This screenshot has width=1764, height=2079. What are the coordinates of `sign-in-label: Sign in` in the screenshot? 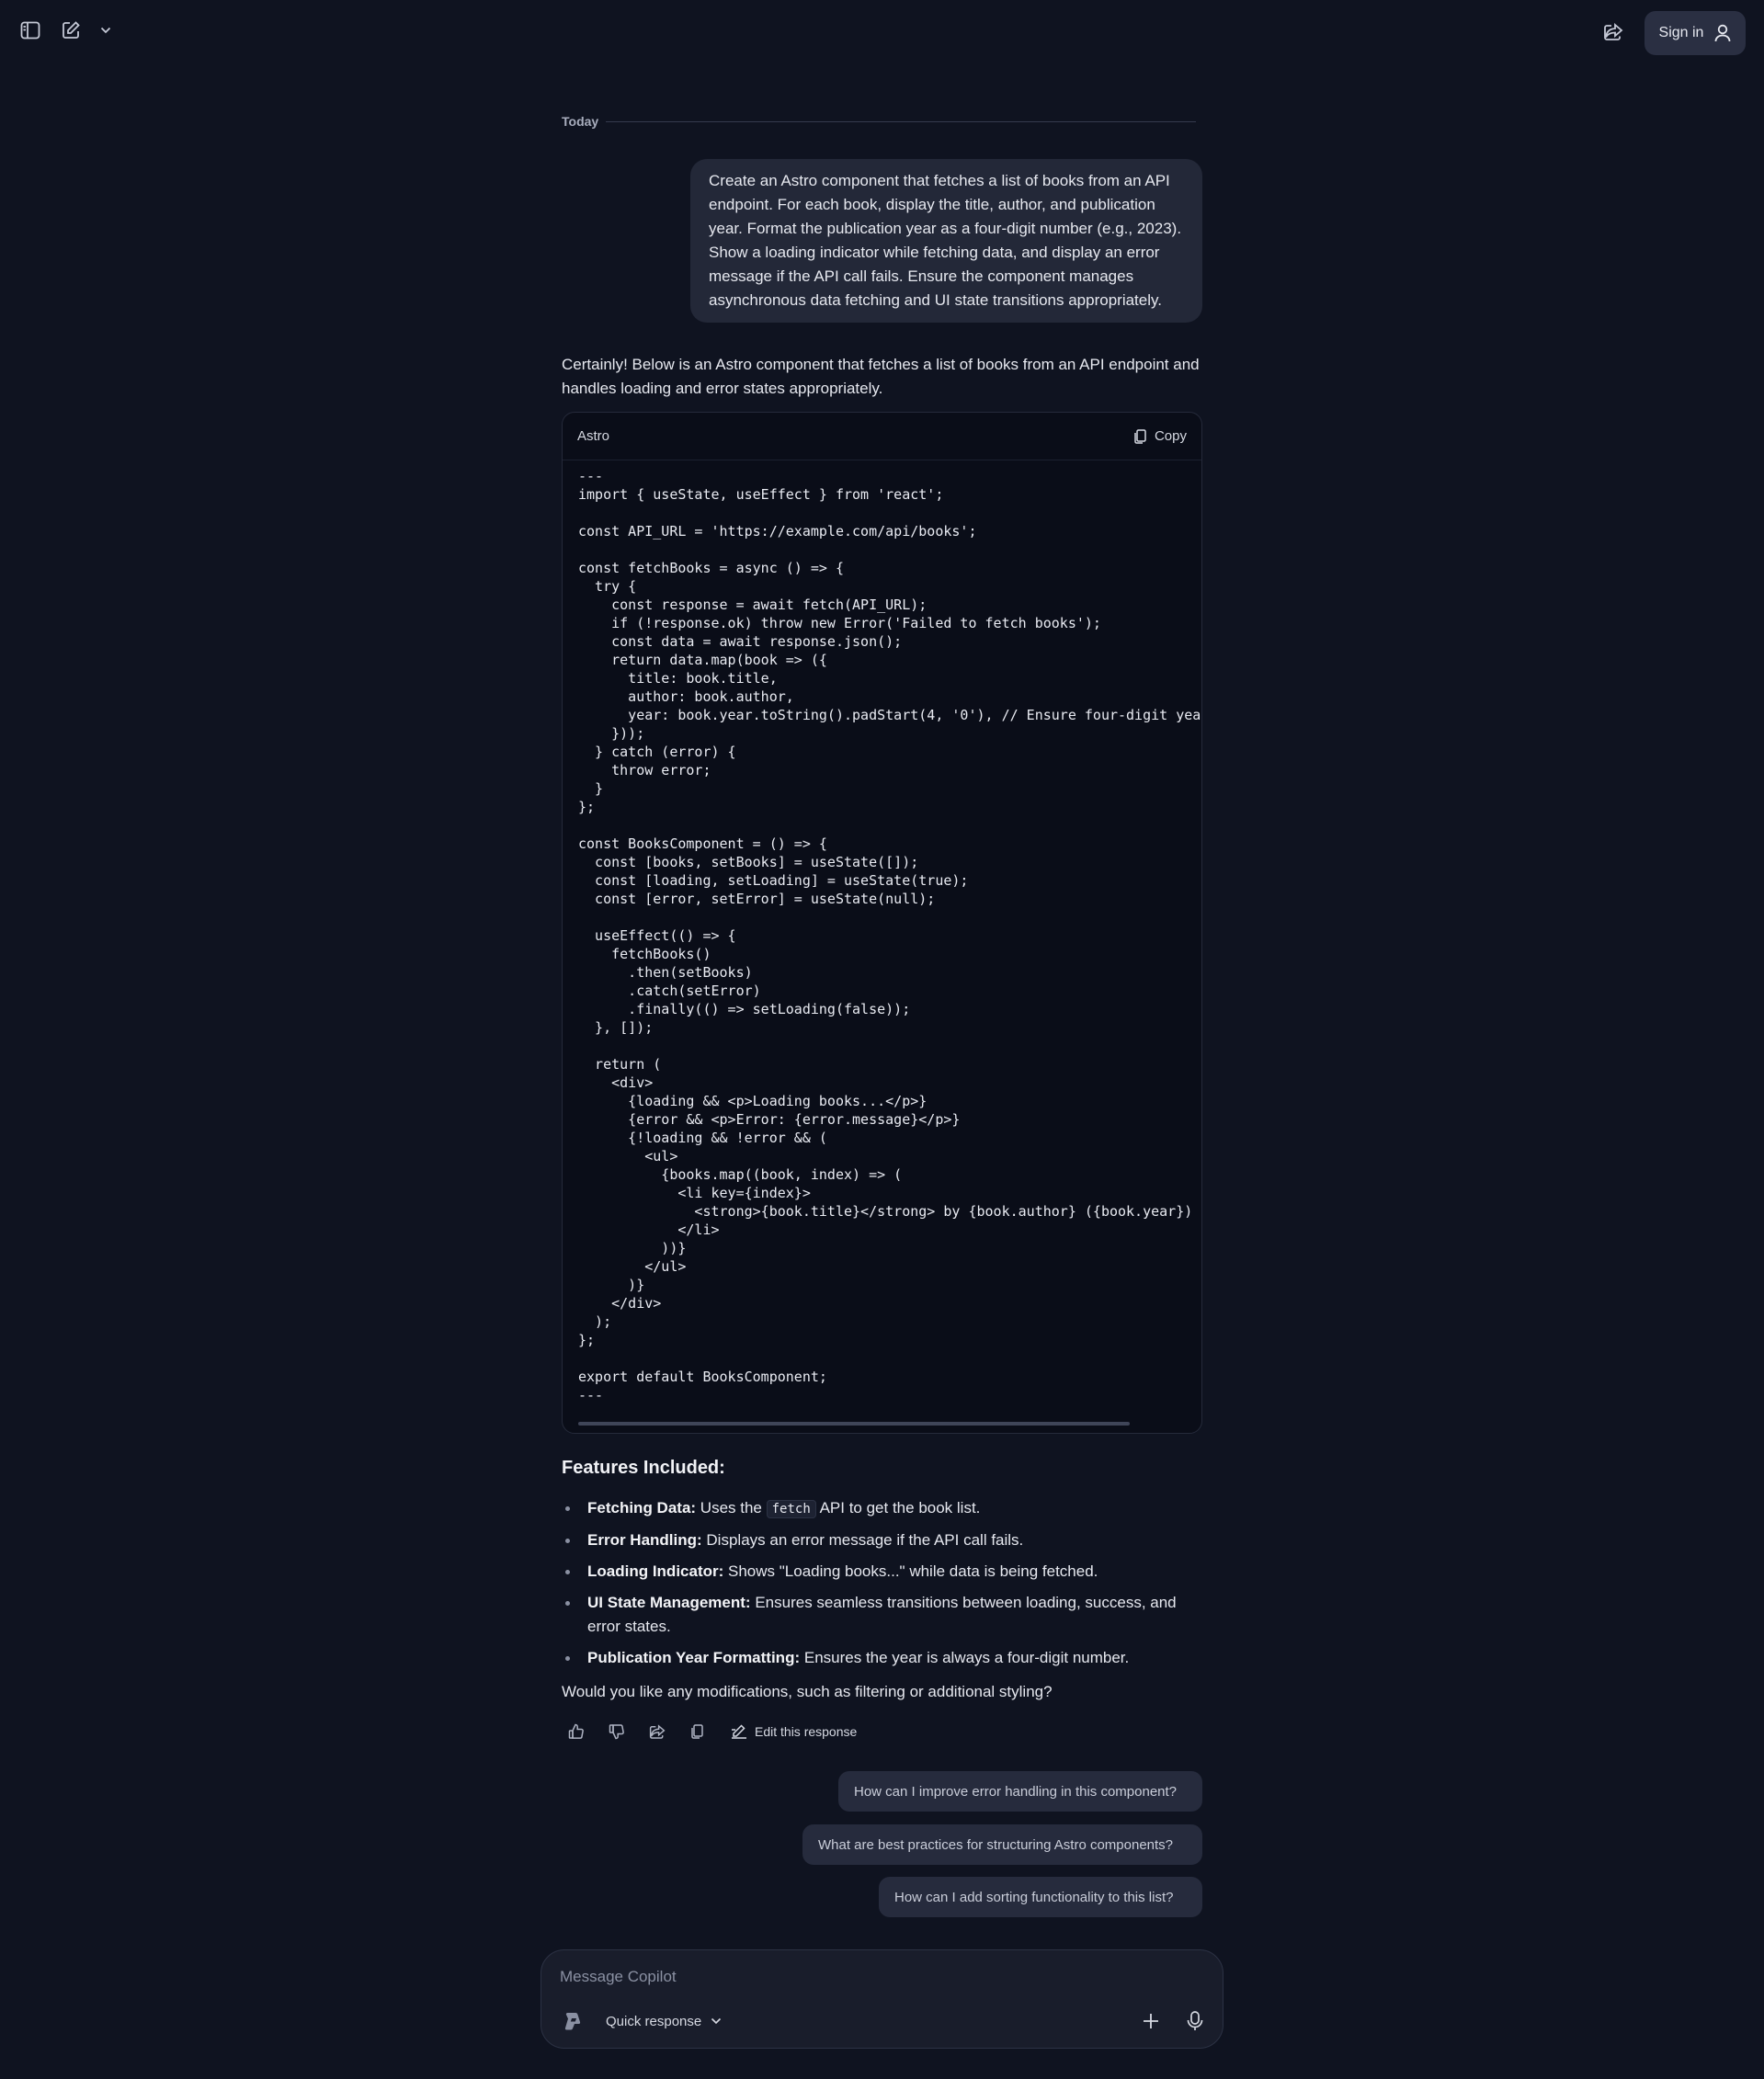 It's located at (1681, 33).